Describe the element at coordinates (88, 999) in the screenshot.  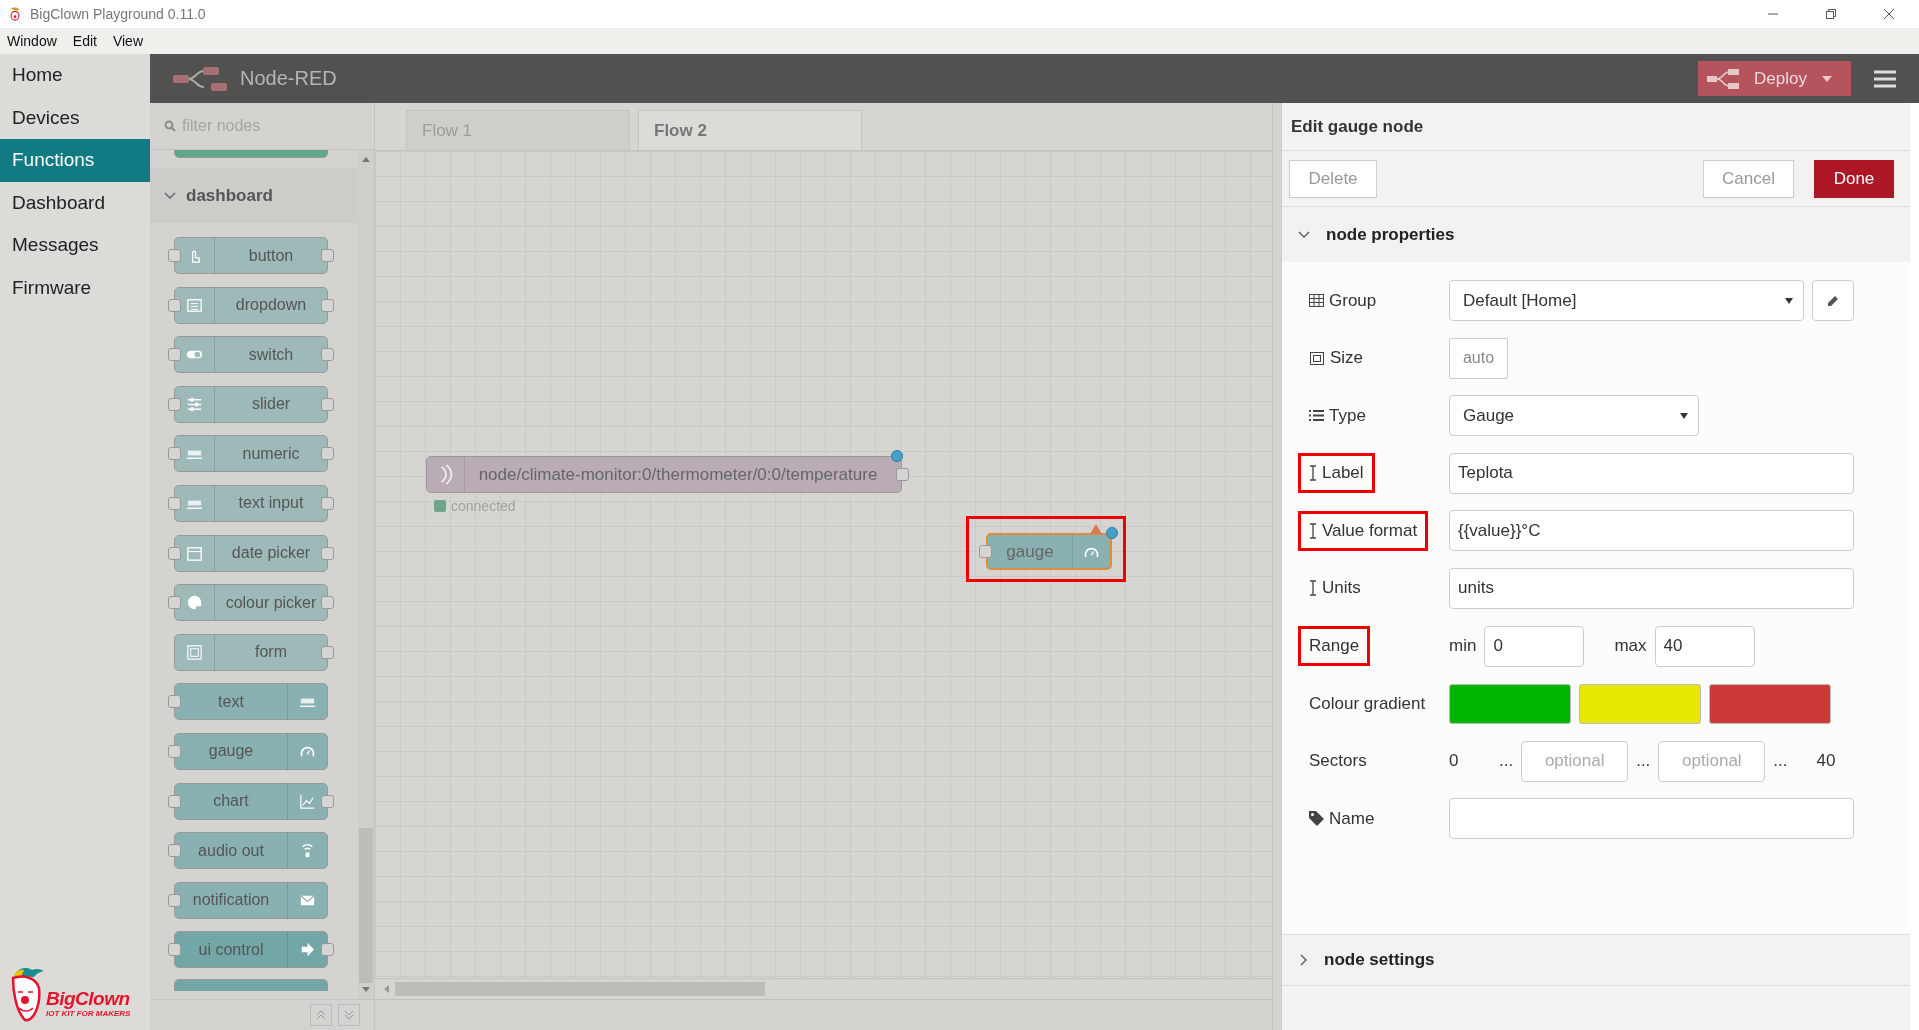
I see `logo-name: BigClown` at that location.